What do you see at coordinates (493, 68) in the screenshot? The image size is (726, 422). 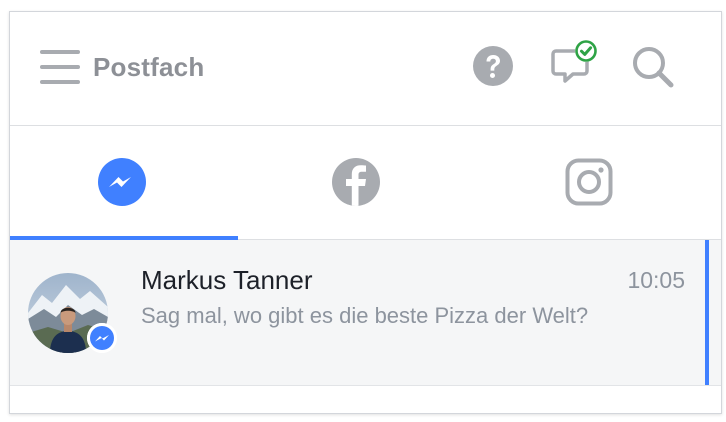 I see `help-icon` at bounding box center [493, 68].